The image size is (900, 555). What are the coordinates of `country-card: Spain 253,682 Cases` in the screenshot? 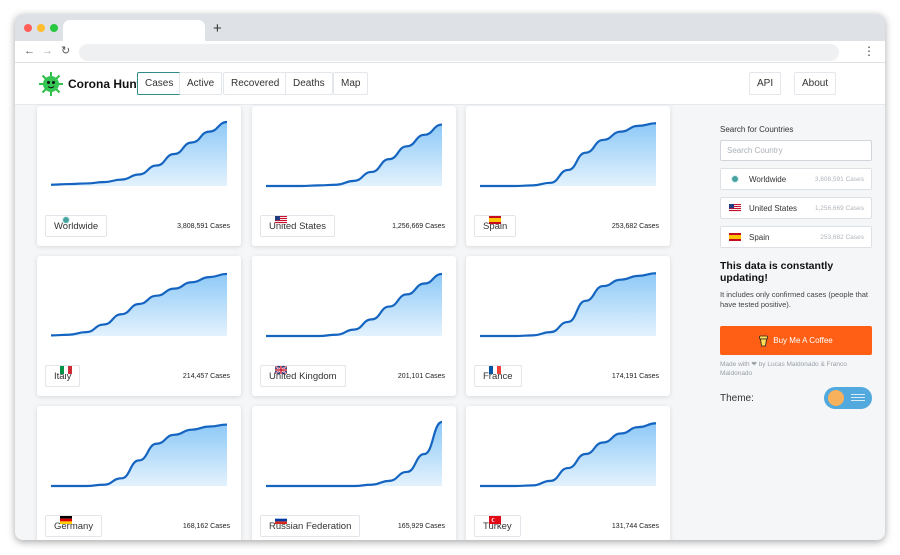 It's located at (568, 176).